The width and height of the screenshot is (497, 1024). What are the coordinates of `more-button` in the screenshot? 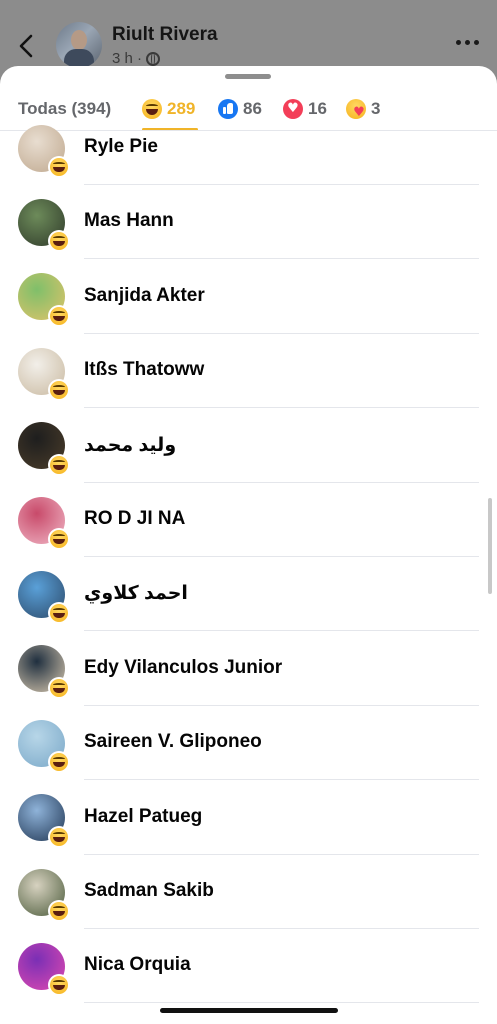 It's located at (468, 42).